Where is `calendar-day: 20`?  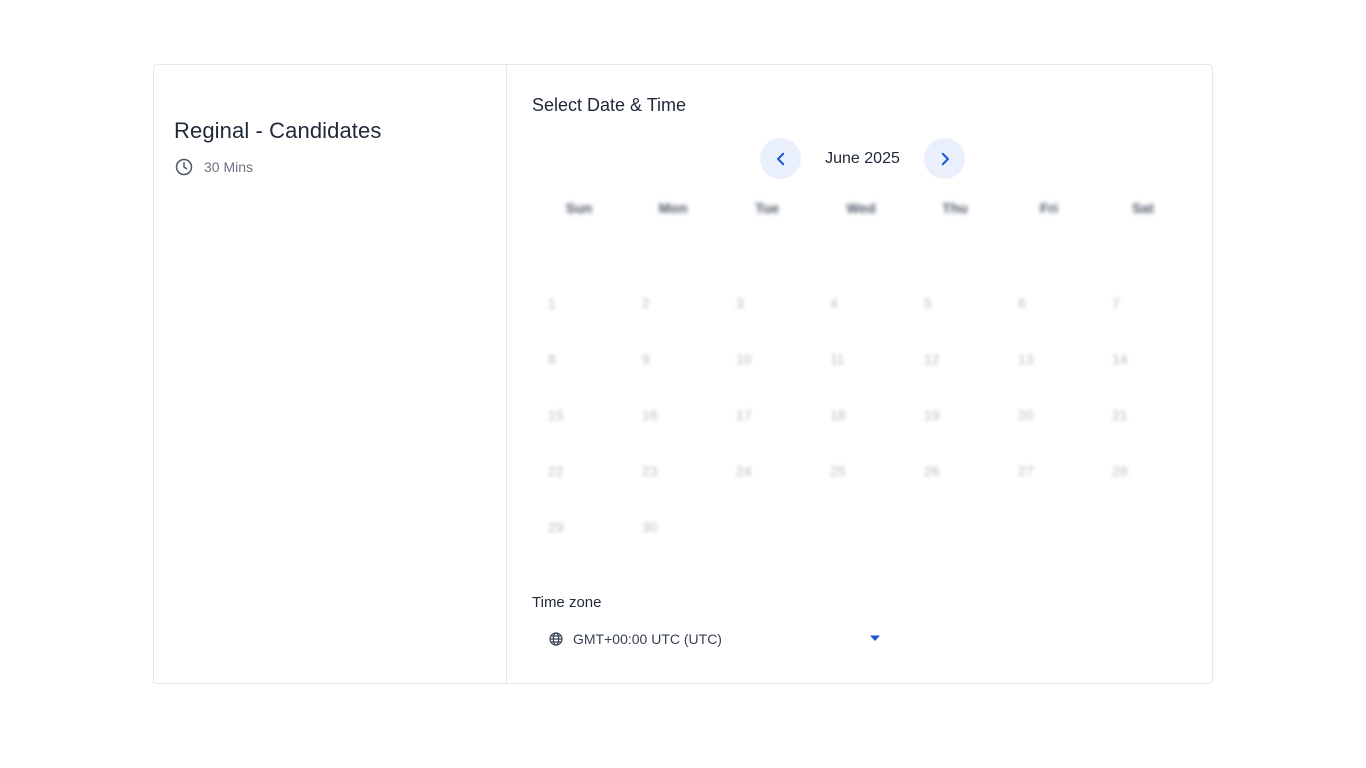
calendar-day: 20 is located at coordinates (1026, 415).